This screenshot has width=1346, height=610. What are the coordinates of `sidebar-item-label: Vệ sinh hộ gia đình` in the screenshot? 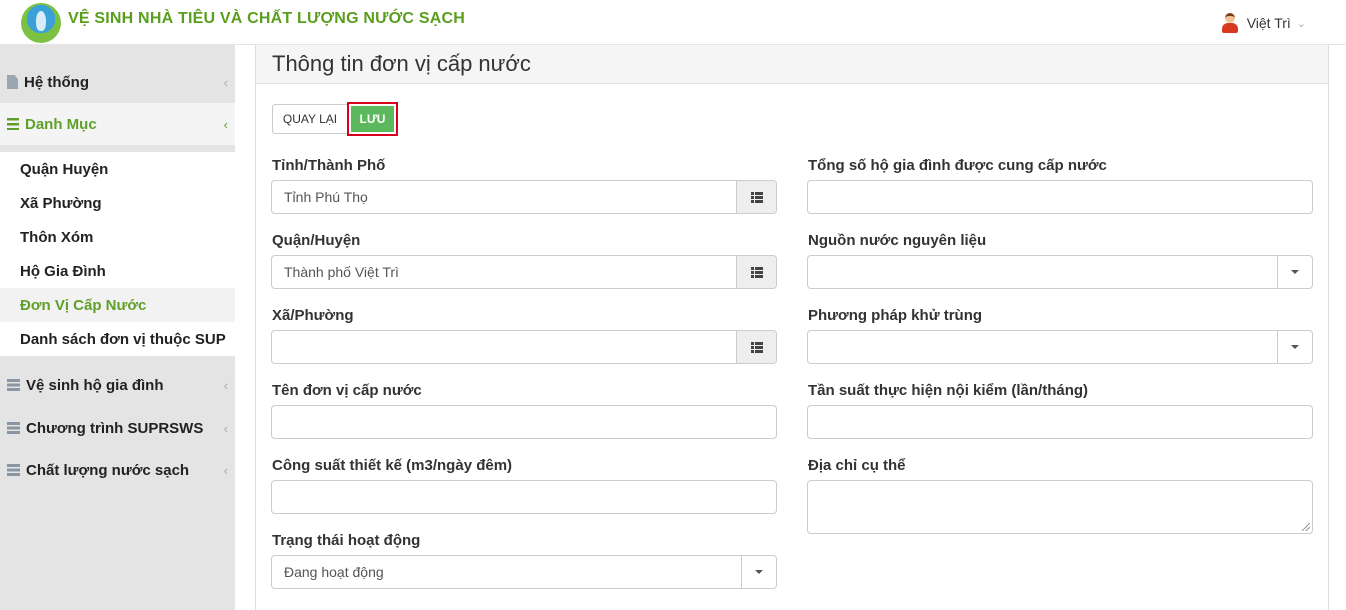 It's located at (95, 385).